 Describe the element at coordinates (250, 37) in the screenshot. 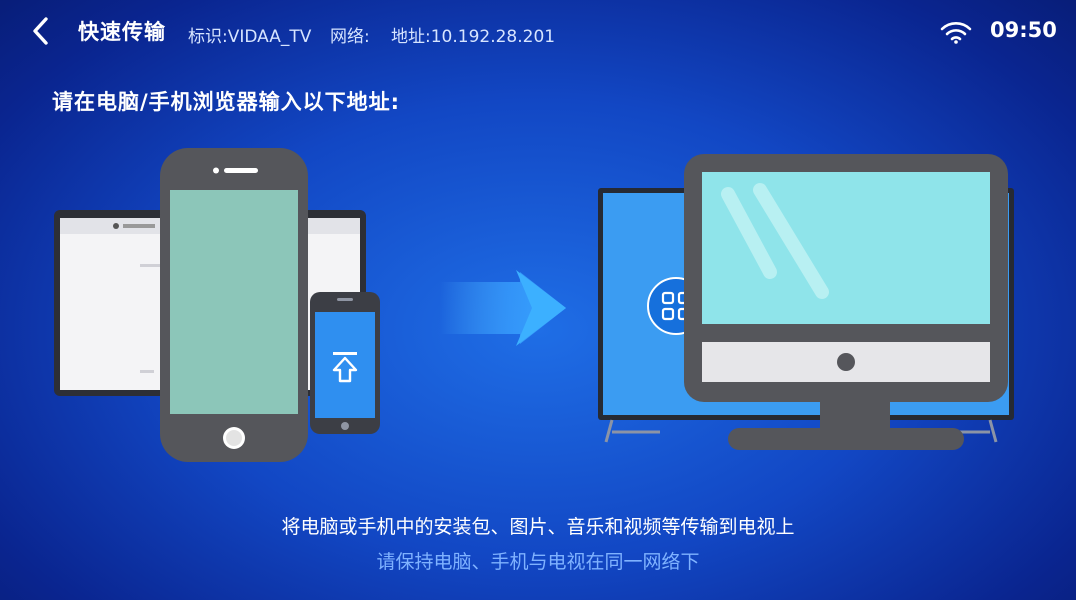

I see `device-id-text: 标识:VIDAA_TV` at that location.